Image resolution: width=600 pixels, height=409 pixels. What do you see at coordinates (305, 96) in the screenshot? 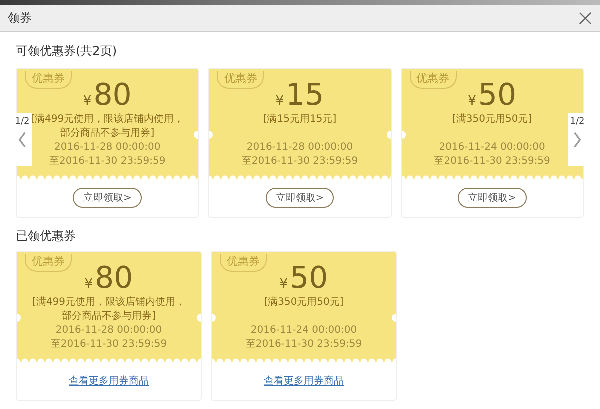
I see `coupon-amount: 15` at bounding box center [305, 96].